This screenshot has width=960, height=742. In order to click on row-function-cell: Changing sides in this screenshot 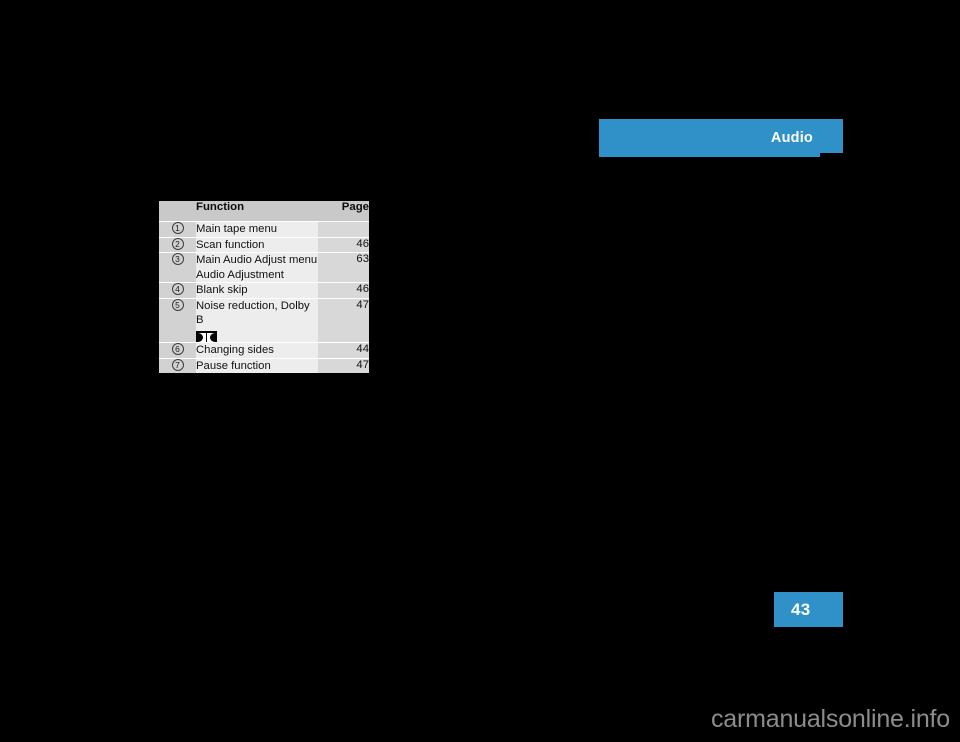, I will do `click(257, 350)`.